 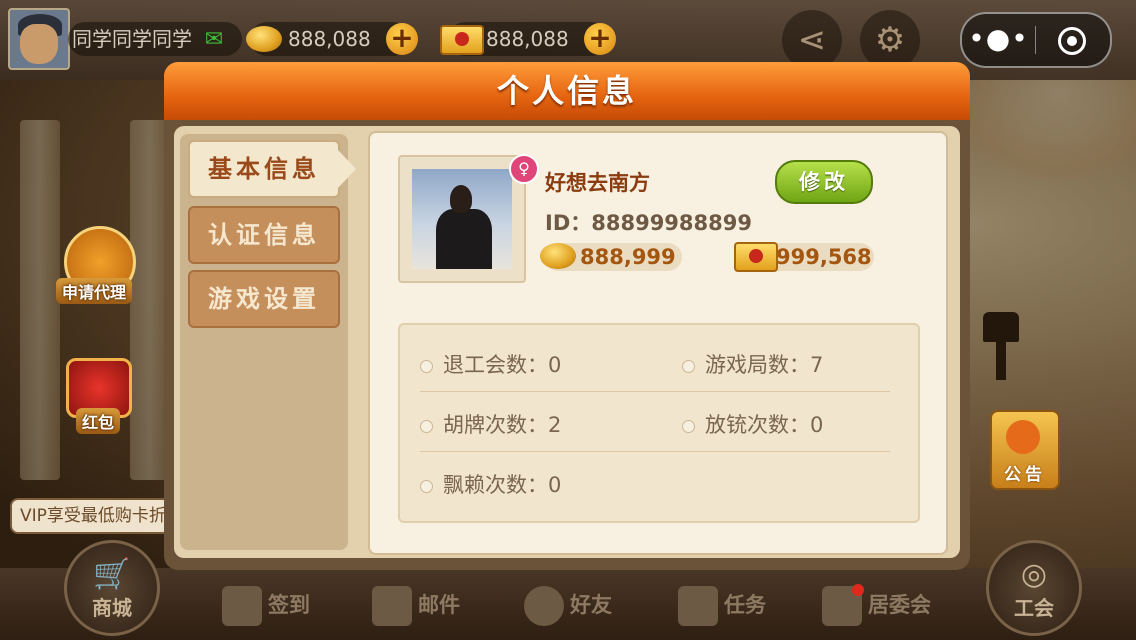 I want to click on shop-button: 🛒 商城, so click(x=112, y=588).